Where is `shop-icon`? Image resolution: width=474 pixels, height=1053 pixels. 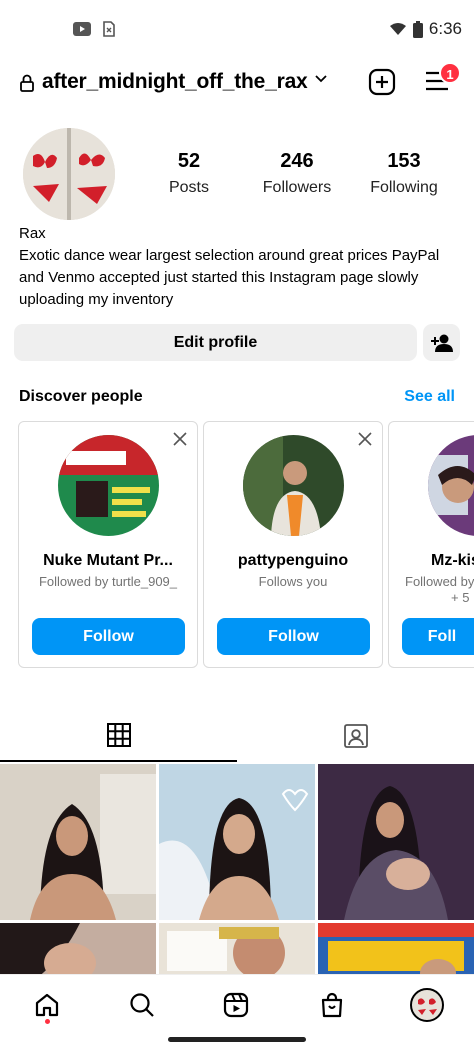
shop-icon is located at coordinates (332, 1005).